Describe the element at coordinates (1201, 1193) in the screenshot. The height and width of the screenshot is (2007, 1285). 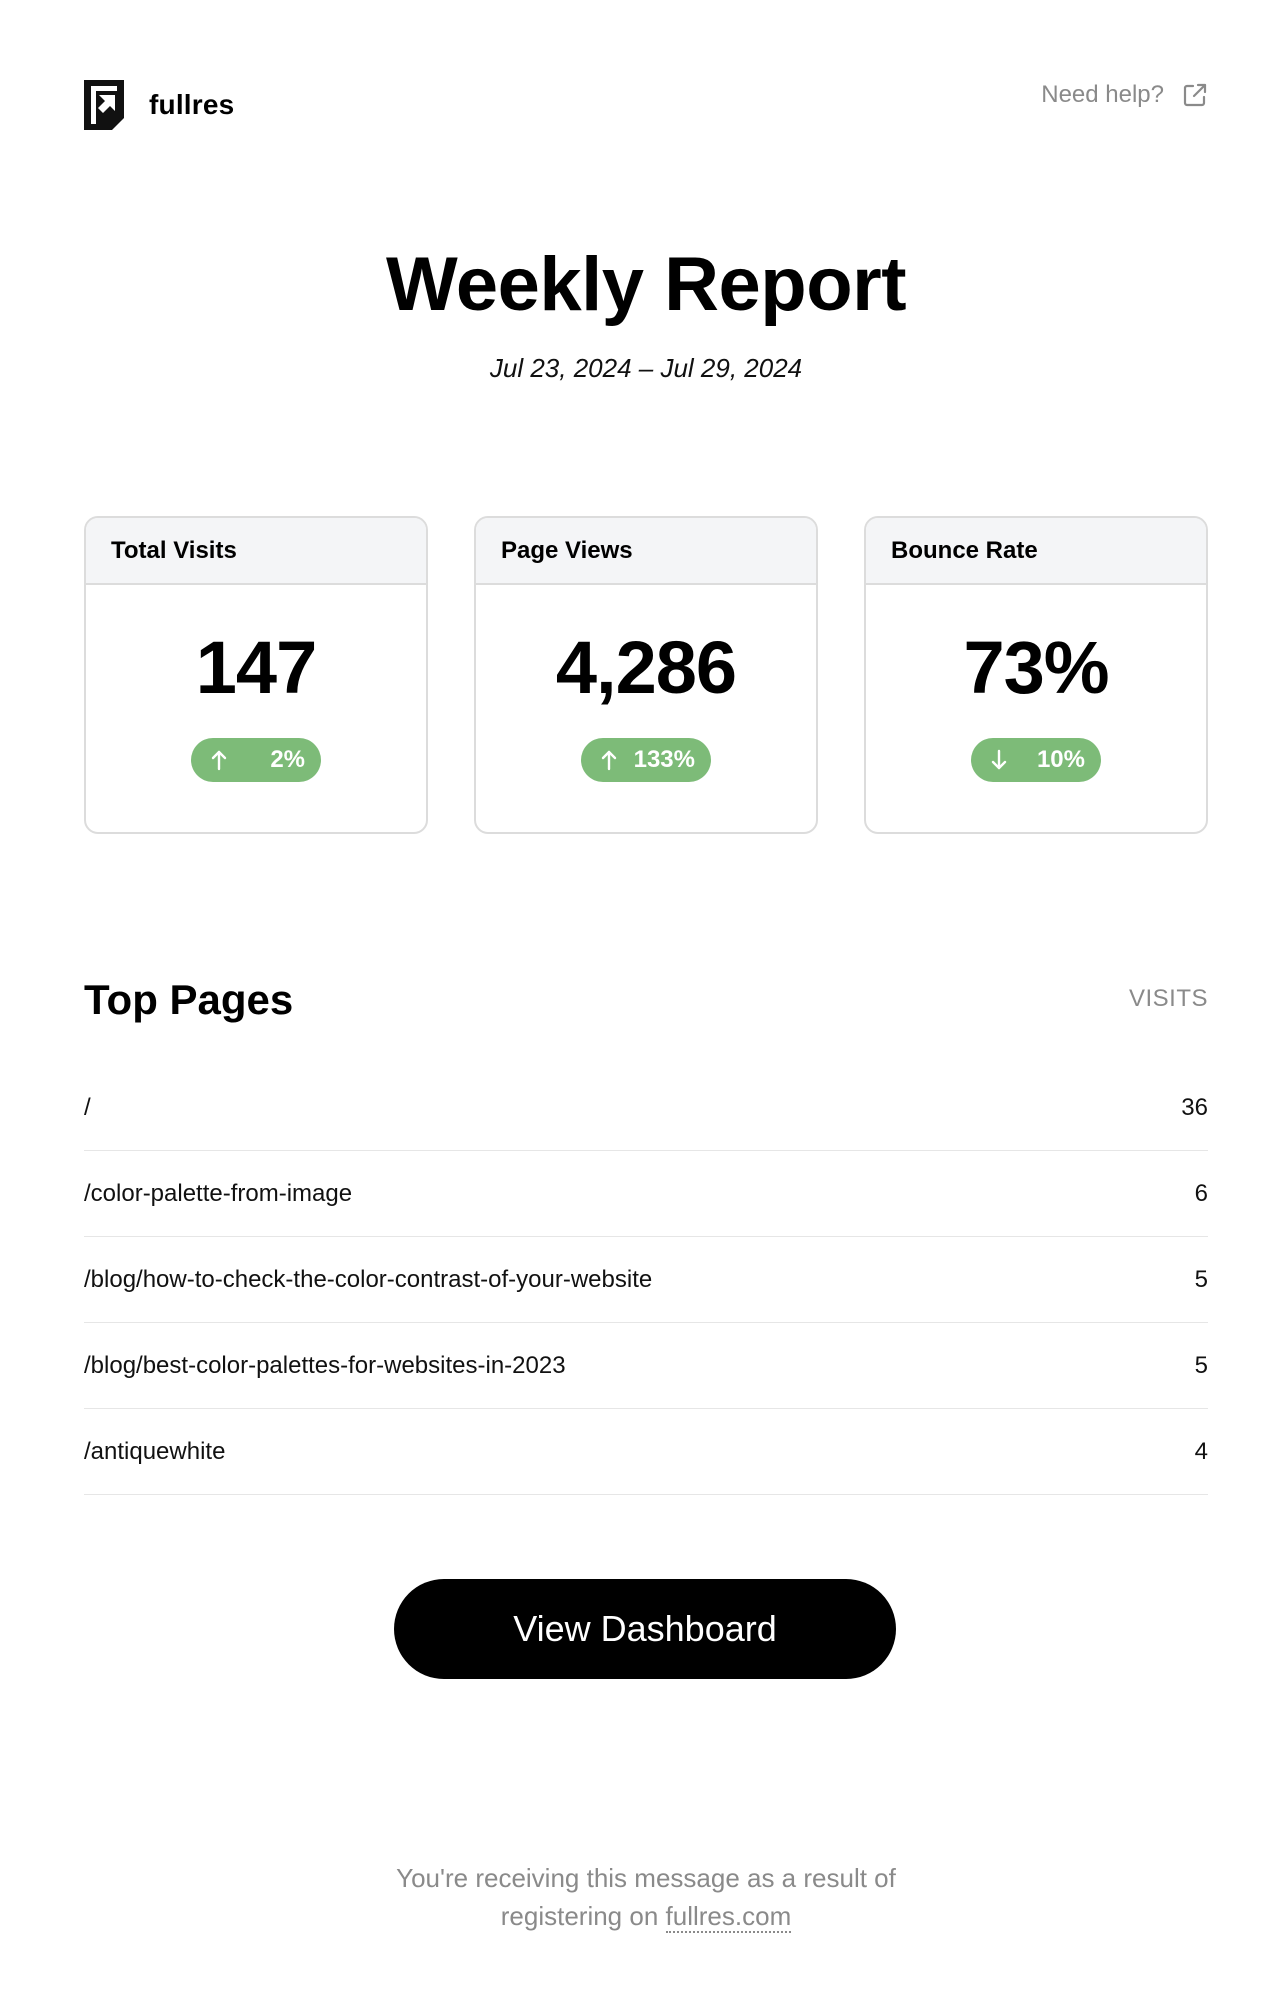
I see `page-visits: 6` at that location.